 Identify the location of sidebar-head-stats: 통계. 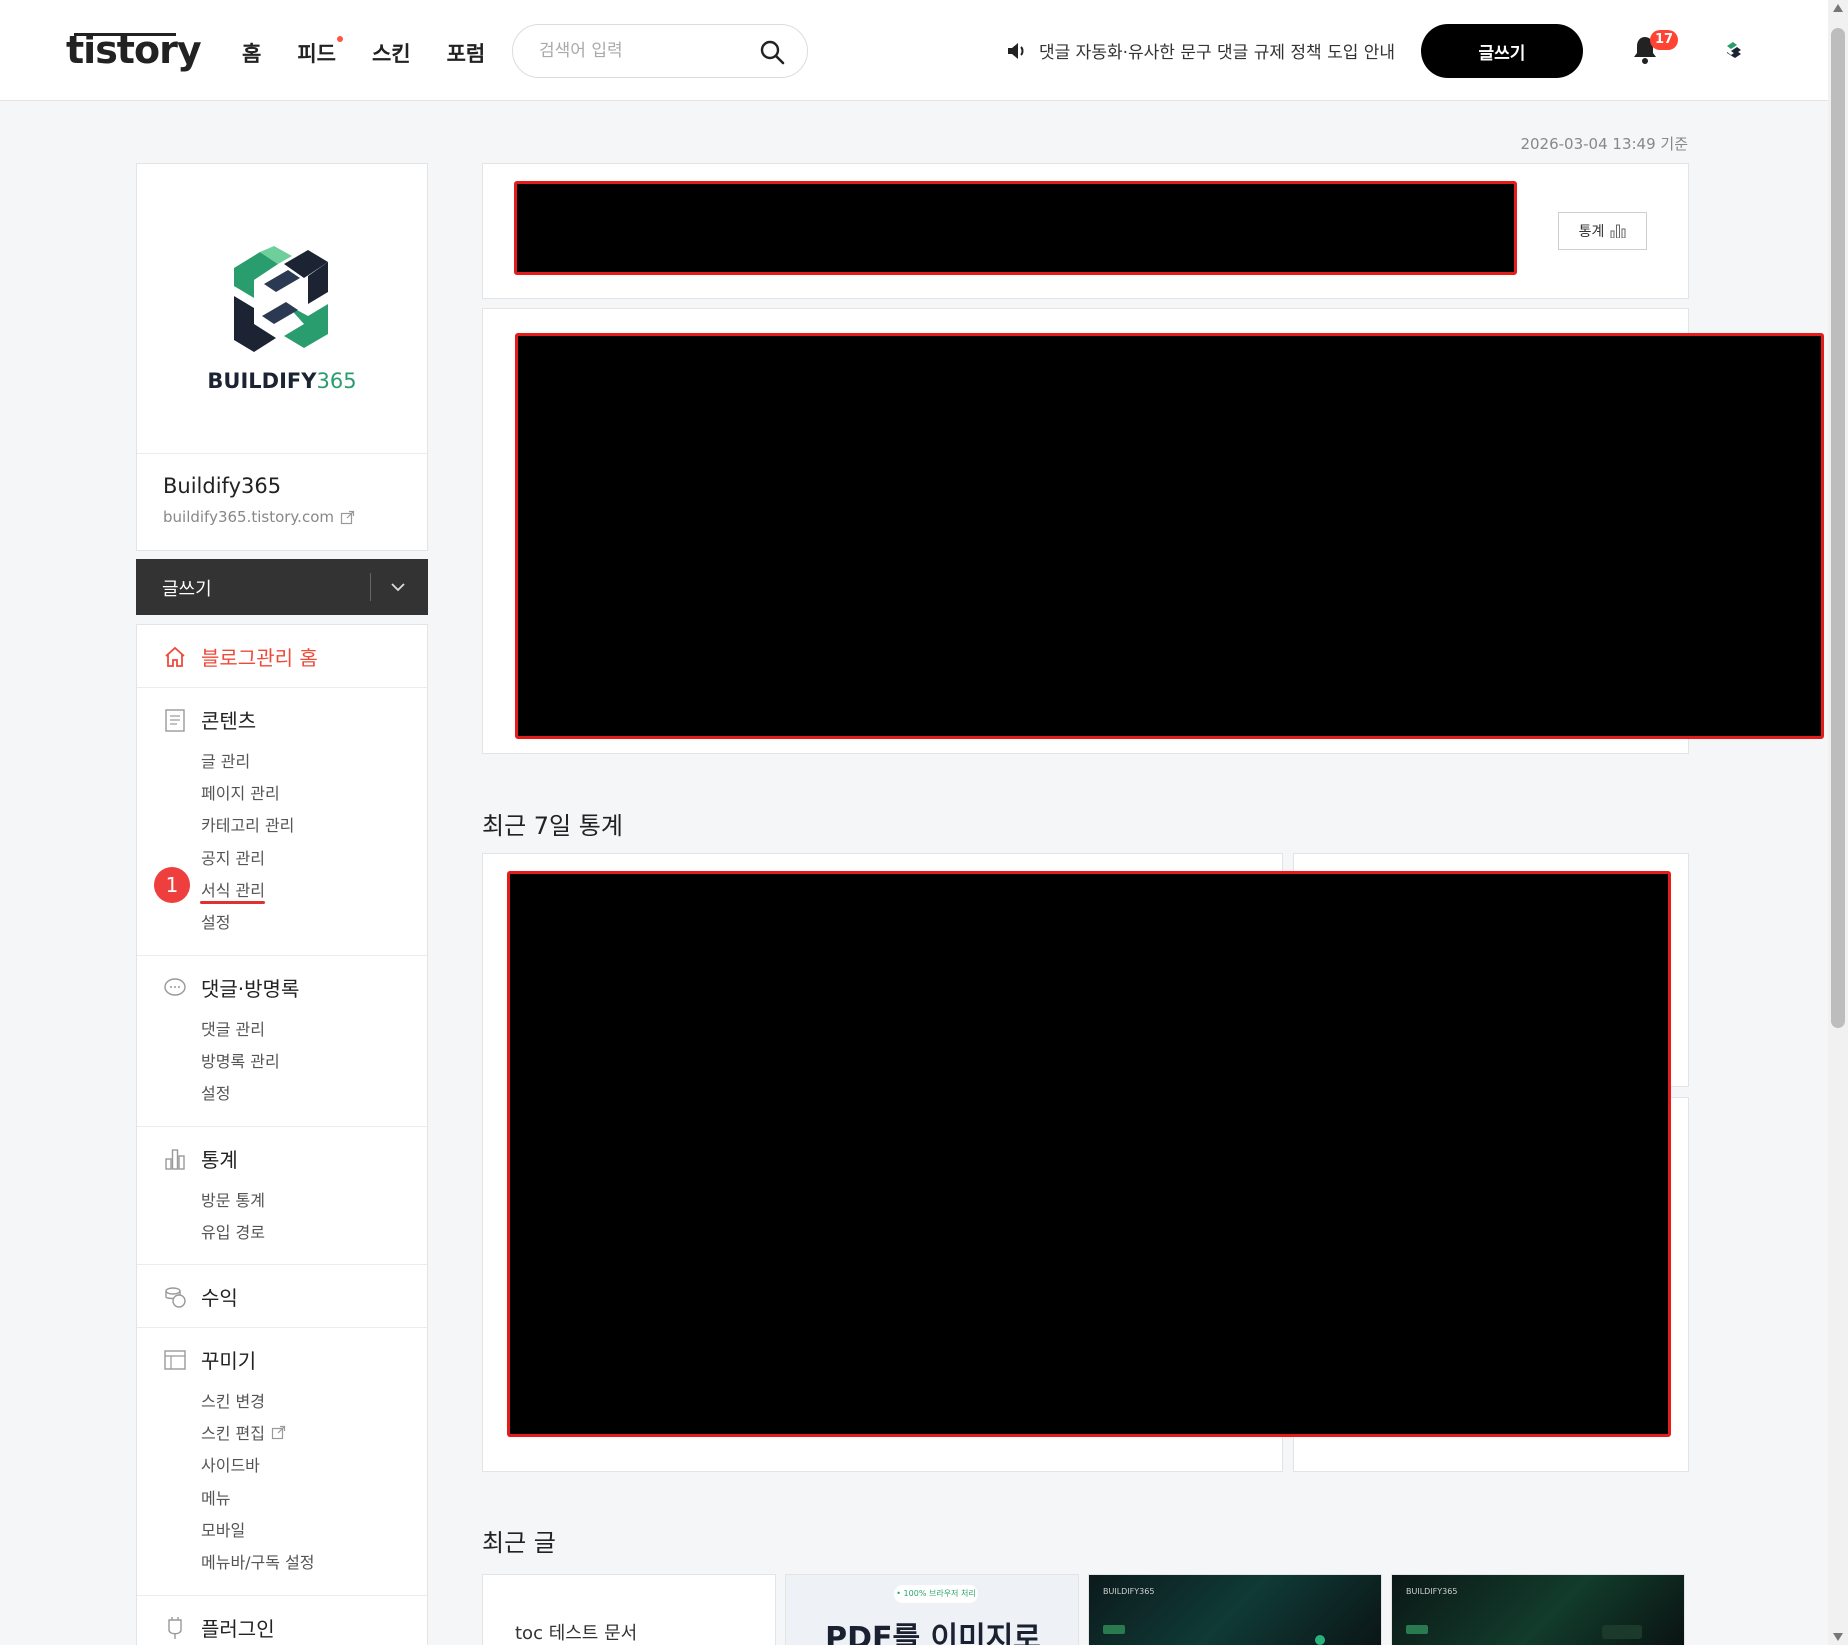
(200, 1158).